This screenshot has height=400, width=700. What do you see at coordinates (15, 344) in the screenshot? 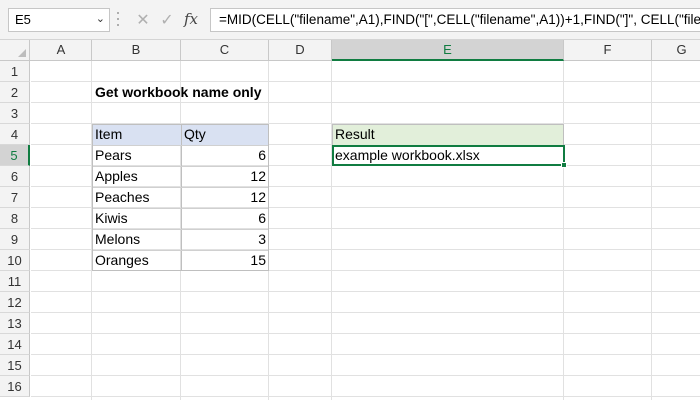
I see `row-header-14: 14` at bounding box center [15, 344].